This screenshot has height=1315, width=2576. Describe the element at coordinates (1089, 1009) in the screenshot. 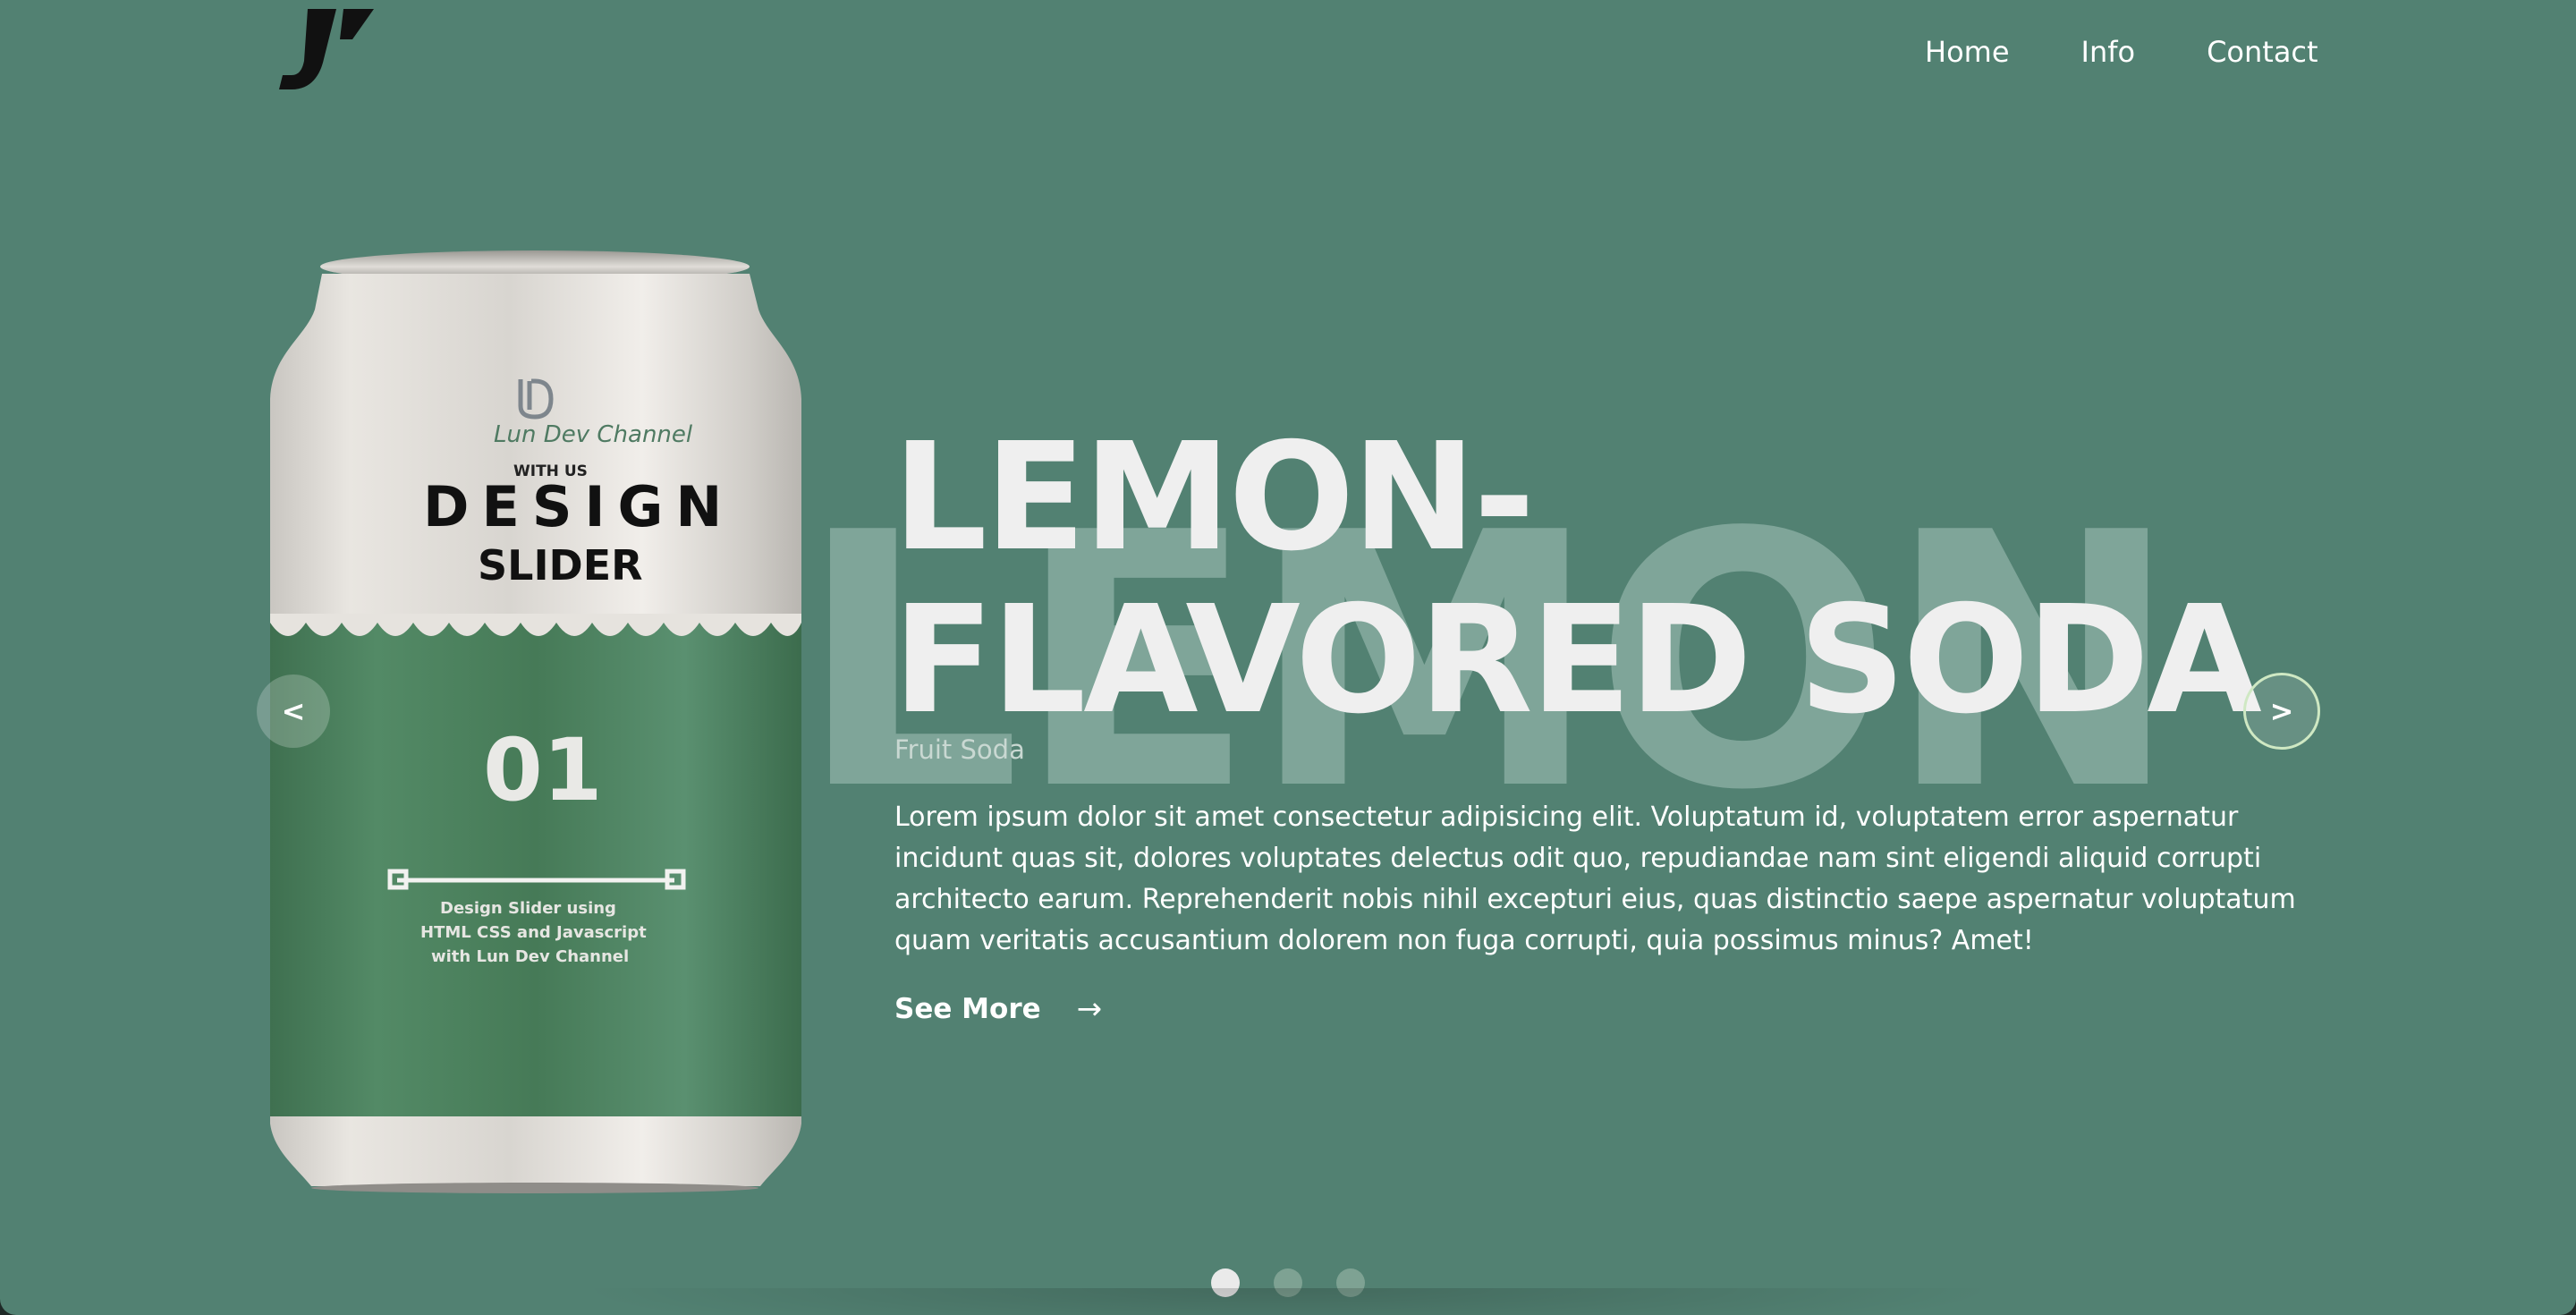

I see `arrow-right-icon: →` at that location.